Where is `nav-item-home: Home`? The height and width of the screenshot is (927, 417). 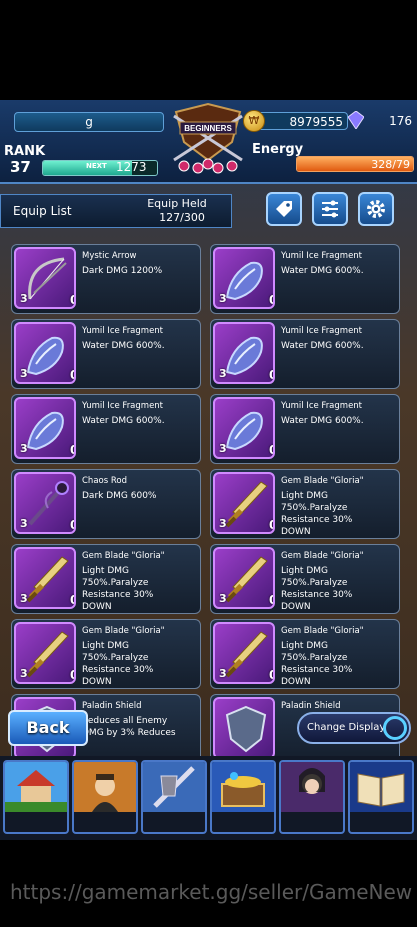
nav-item-home: Home is located at coordinates (36, 797).